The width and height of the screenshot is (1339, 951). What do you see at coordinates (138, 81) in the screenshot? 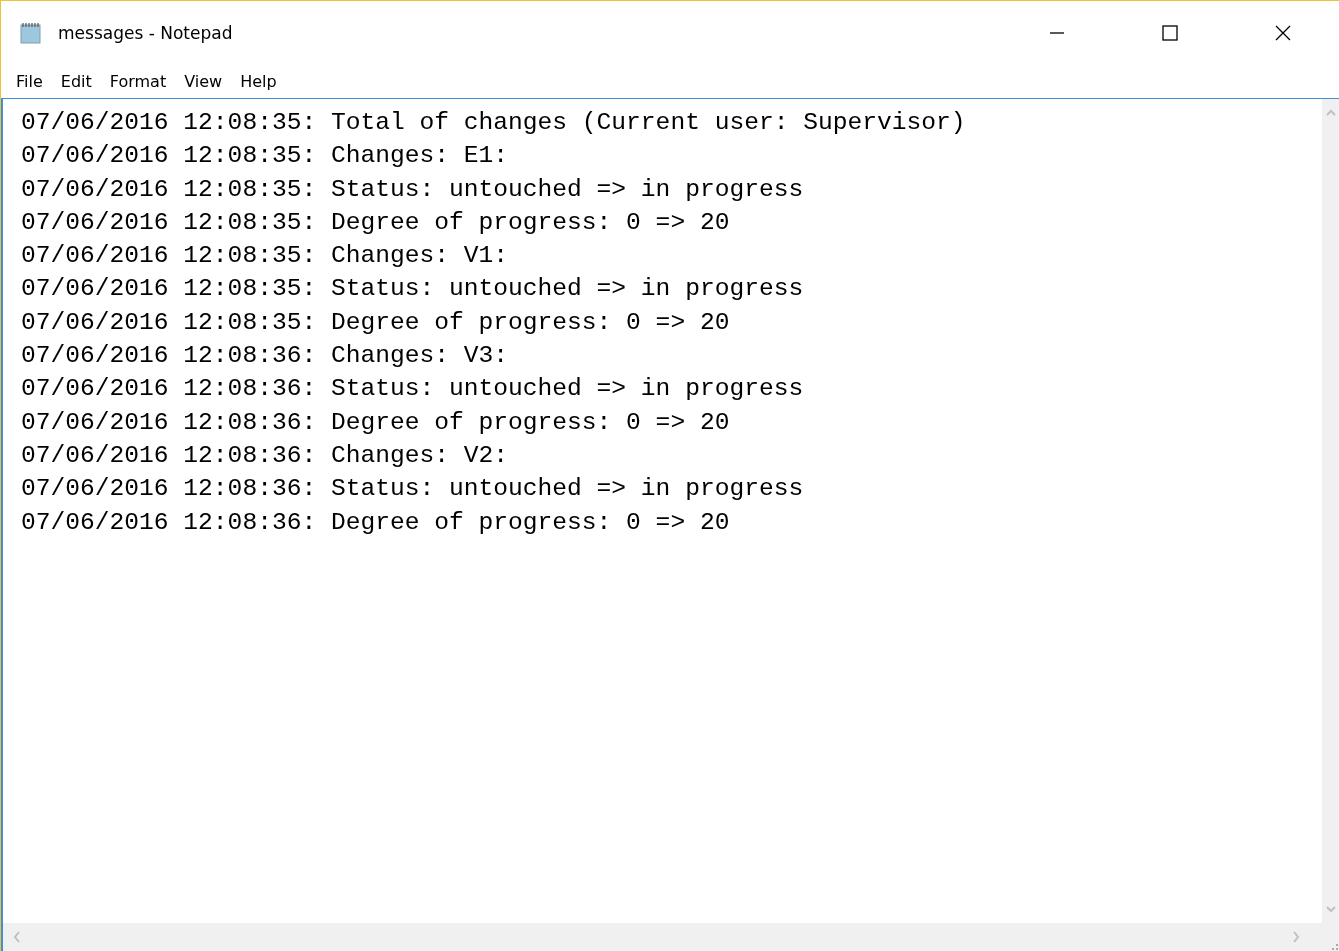
I see `menu-item: Format` at bounding box center [138, 81].